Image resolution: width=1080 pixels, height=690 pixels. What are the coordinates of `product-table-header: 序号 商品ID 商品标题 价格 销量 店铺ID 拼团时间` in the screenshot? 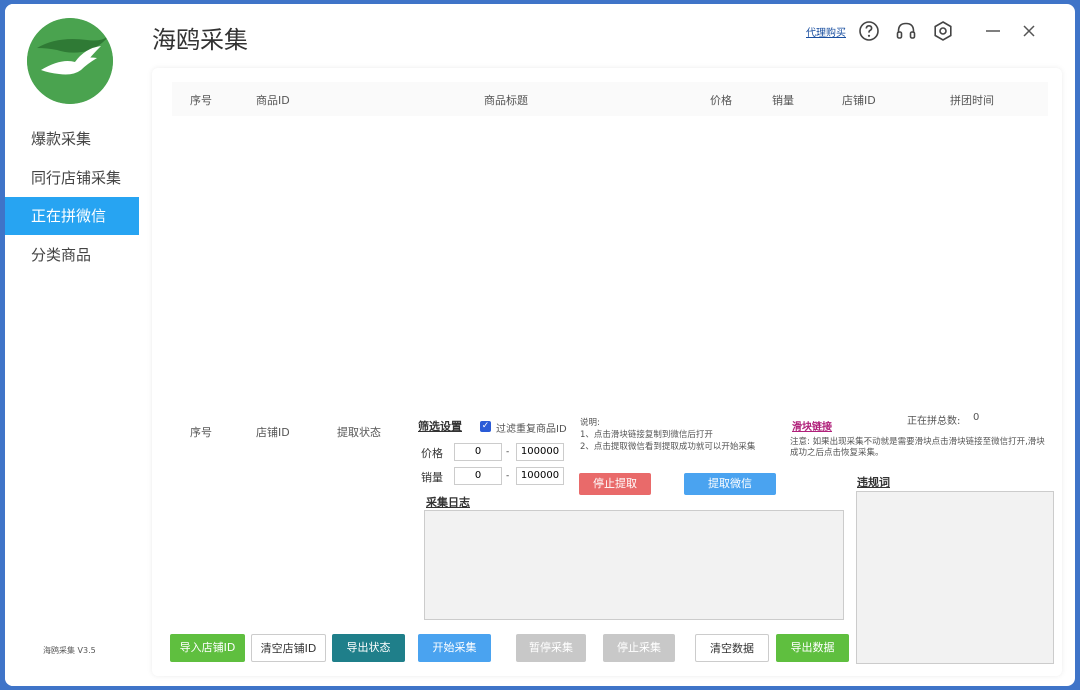 It's located at (610, 99).